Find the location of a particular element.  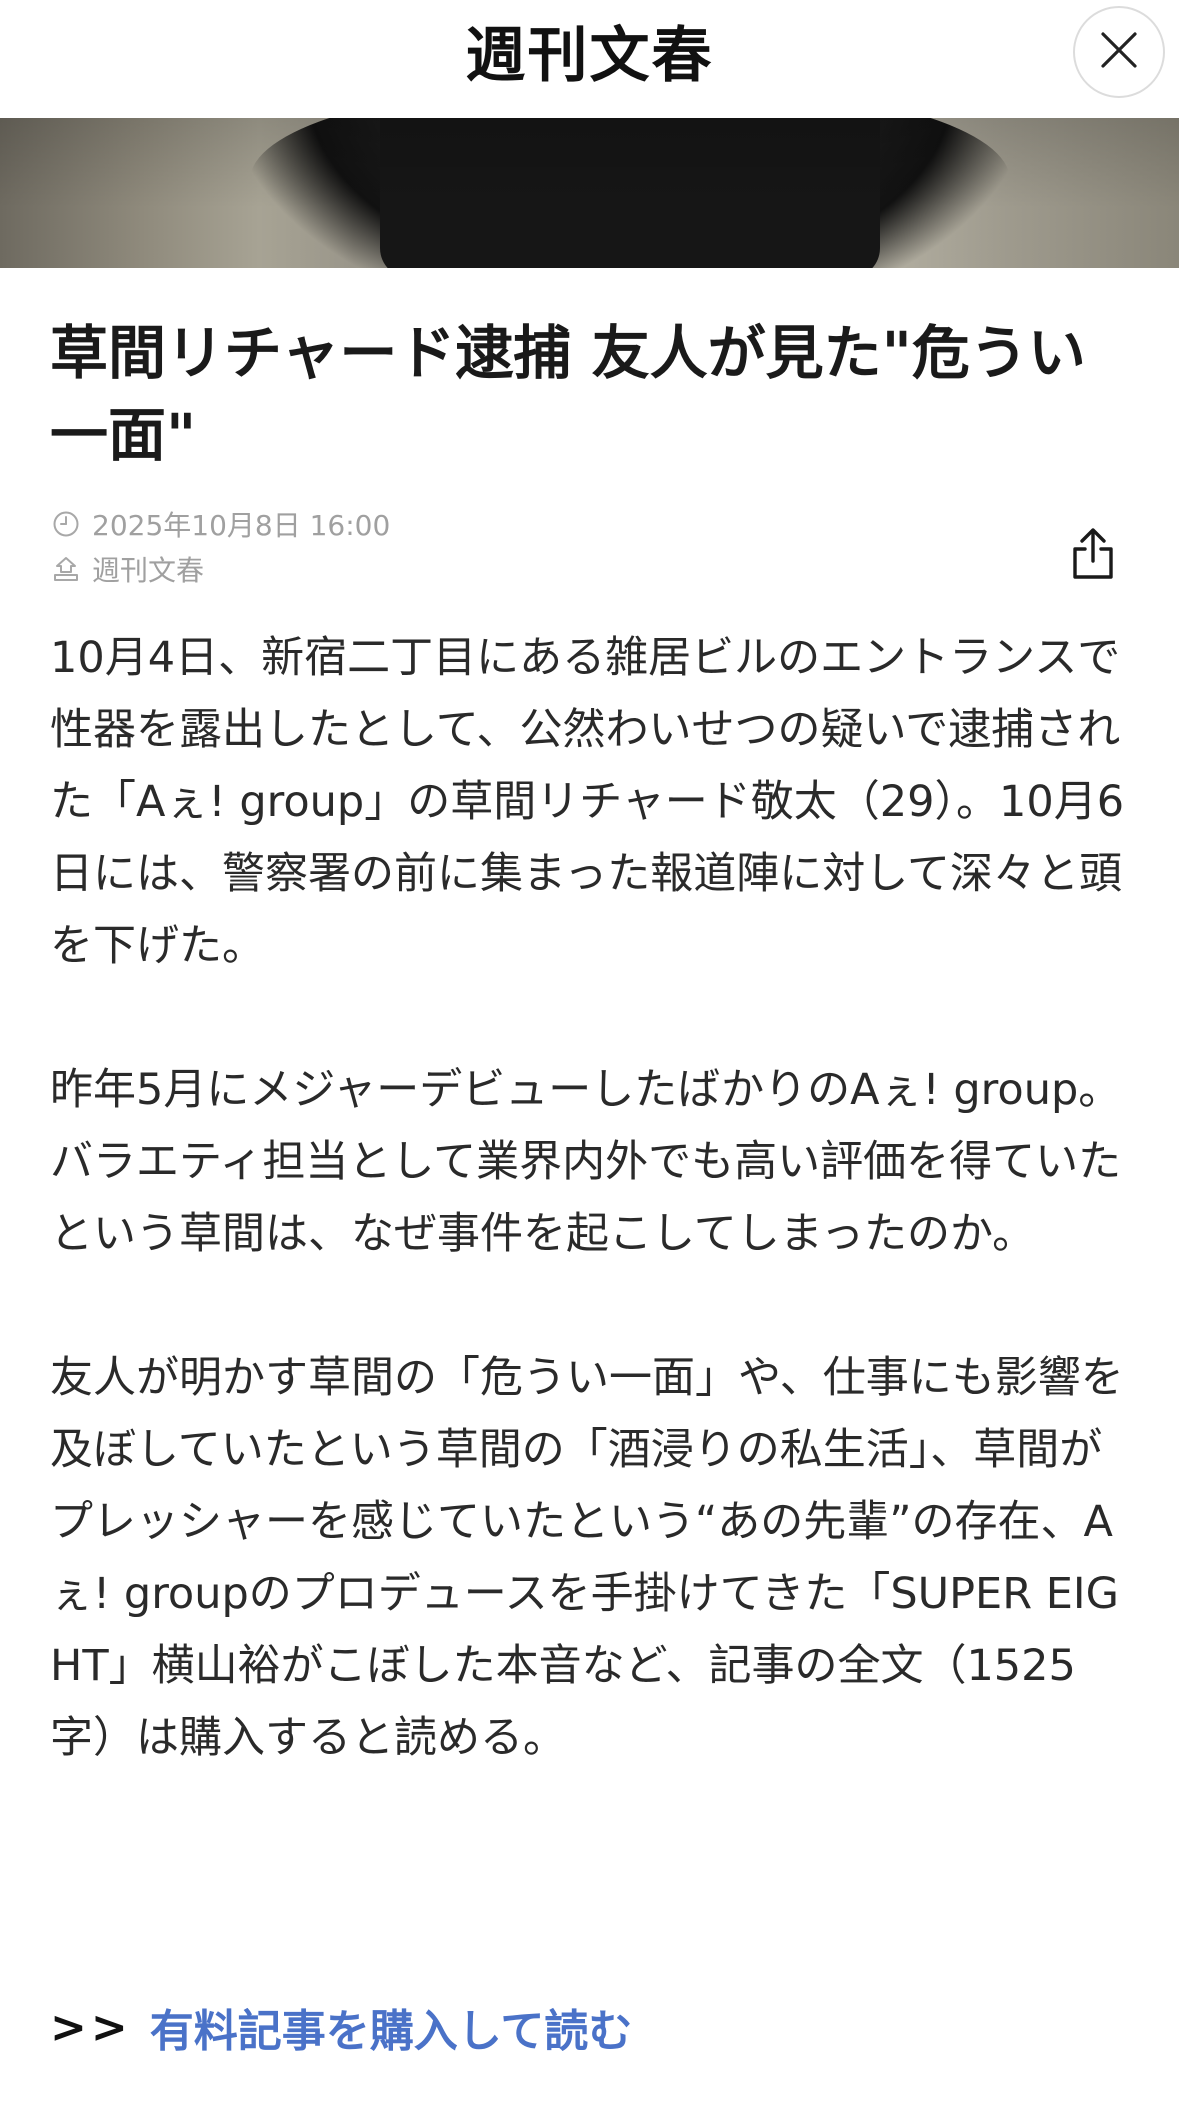

article-source-row: 週刊文春 is located at coordinates (127, 569).